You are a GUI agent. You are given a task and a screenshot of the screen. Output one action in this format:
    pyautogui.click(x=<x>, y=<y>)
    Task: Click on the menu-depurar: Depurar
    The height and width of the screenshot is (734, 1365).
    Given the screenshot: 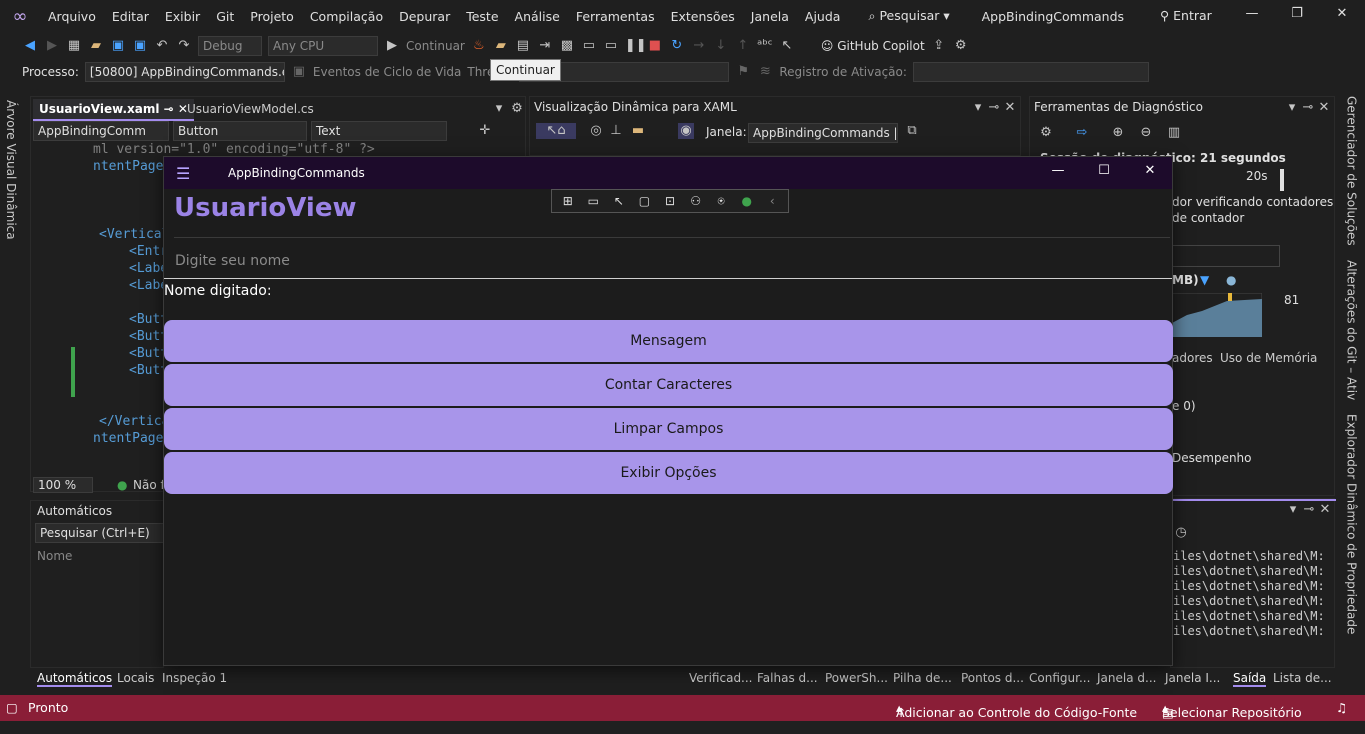 What is the action you would take?
    pyautogui.click(x=424, y=16)
    